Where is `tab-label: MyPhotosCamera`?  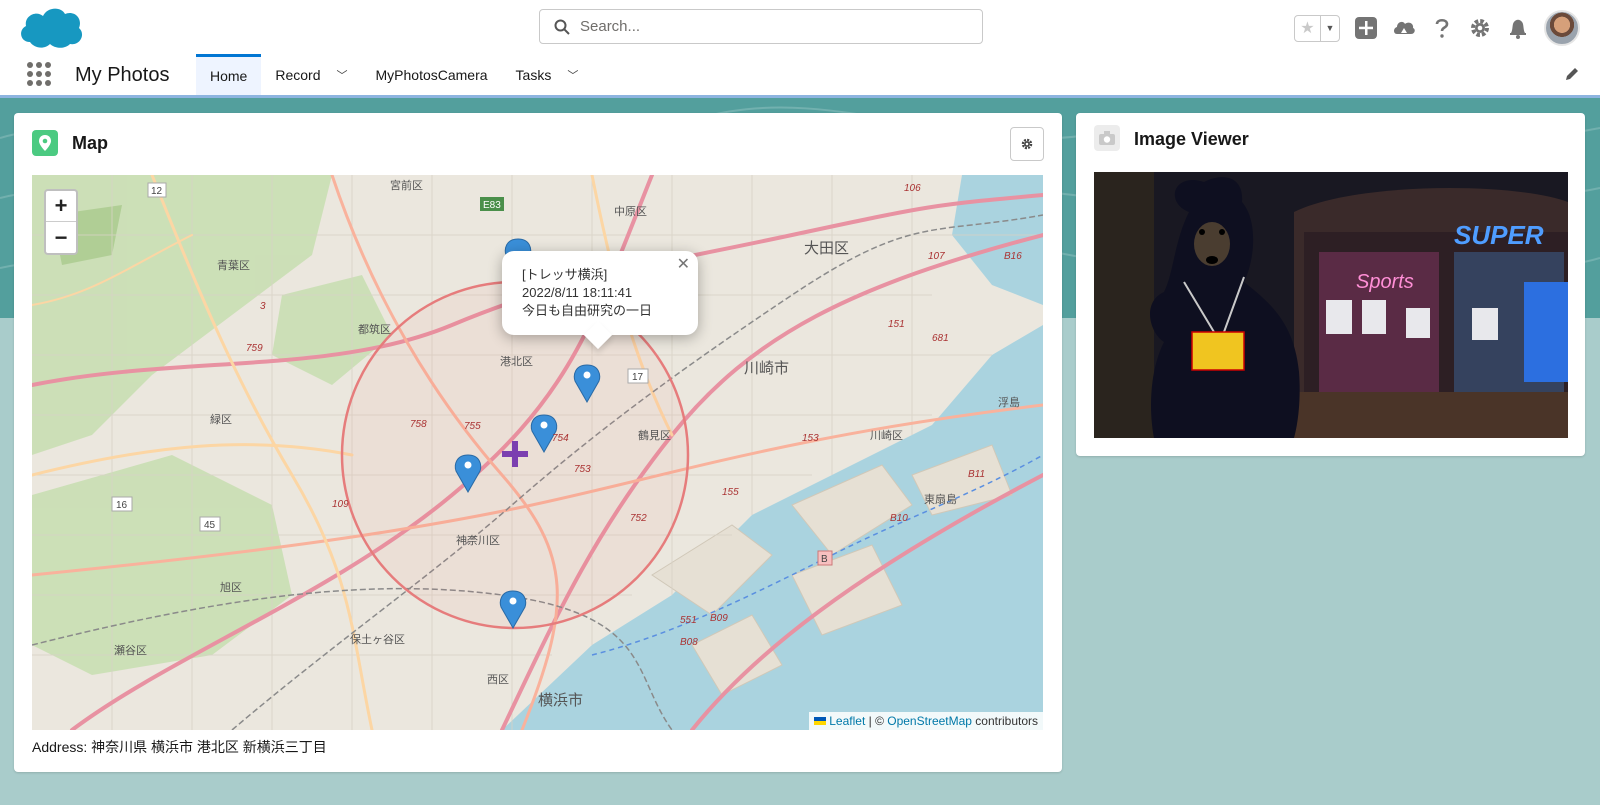 tab-label: MyPhotosCamera is located at coordinates (431, 74).